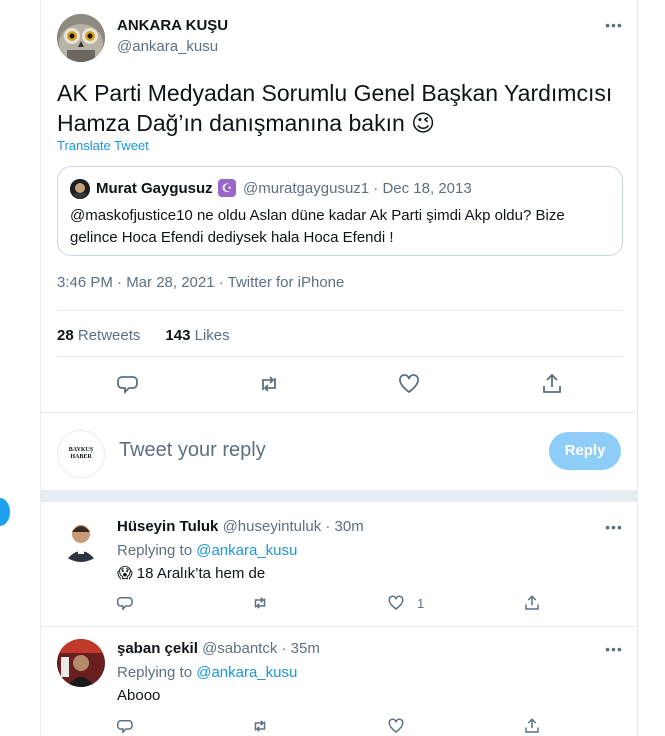 The image size is (665, 736). What do you see at coordinates (167, 526) in the screenshot?
I see `reply-author-name: Hüseyin Tuluk` at bounding box center [167, 526].